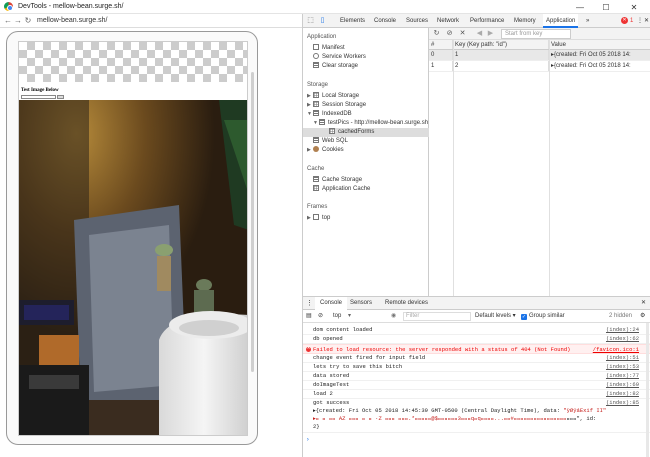  I want to click on source-link: (index):51, so click(622, 357).